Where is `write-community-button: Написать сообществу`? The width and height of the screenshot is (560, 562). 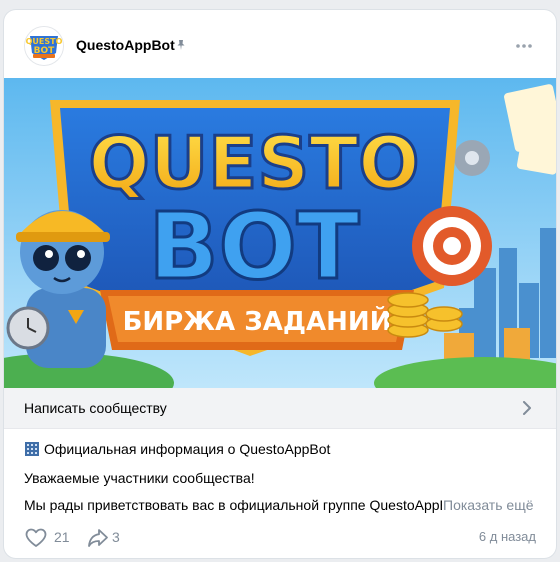
write-community-button: Написать сообществу is located at coordinates (280, 408).